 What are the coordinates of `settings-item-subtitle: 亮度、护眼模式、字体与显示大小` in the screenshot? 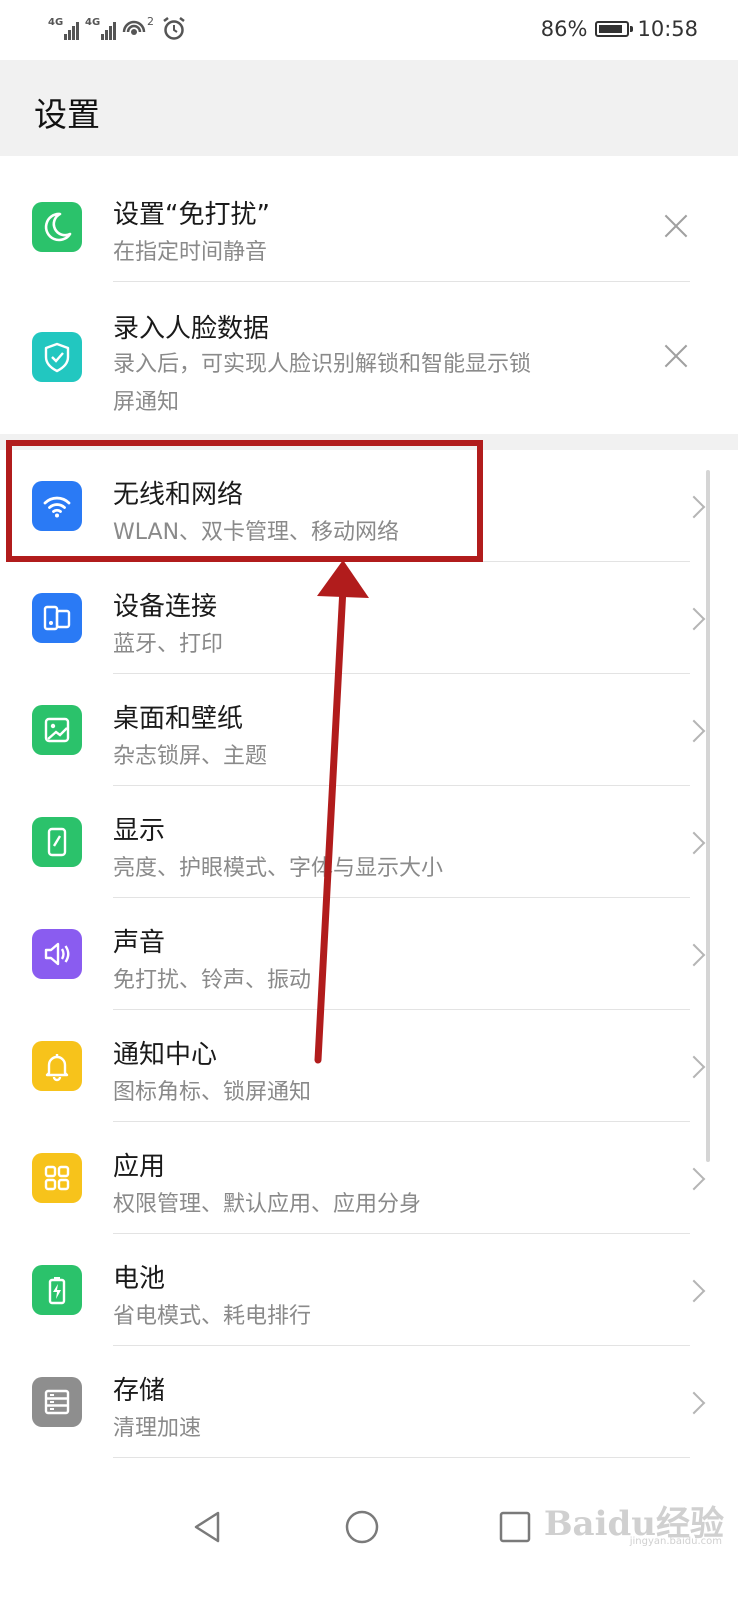 It's located at (278, 868).